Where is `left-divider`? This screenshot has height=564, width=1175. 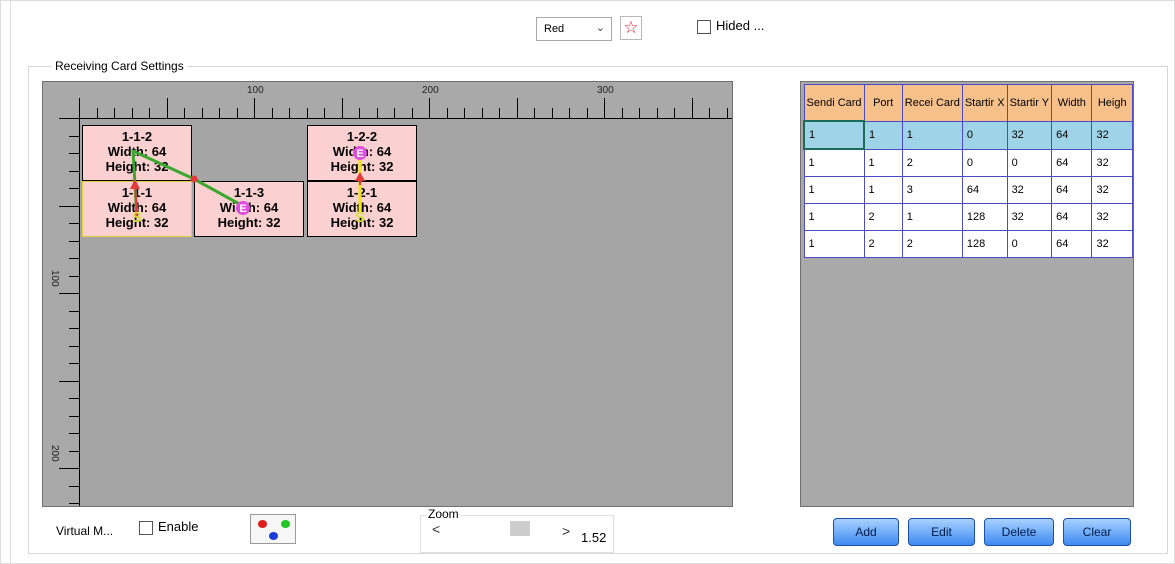 left-divider is located at coordinates (10, 282).